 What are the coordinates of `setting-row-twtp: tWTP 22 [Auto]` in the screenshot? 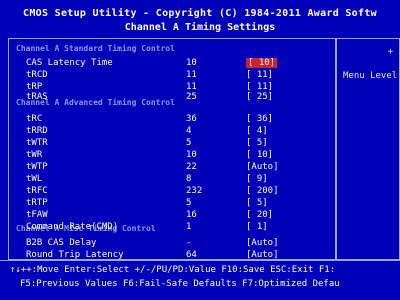 It's located at (166, 168).